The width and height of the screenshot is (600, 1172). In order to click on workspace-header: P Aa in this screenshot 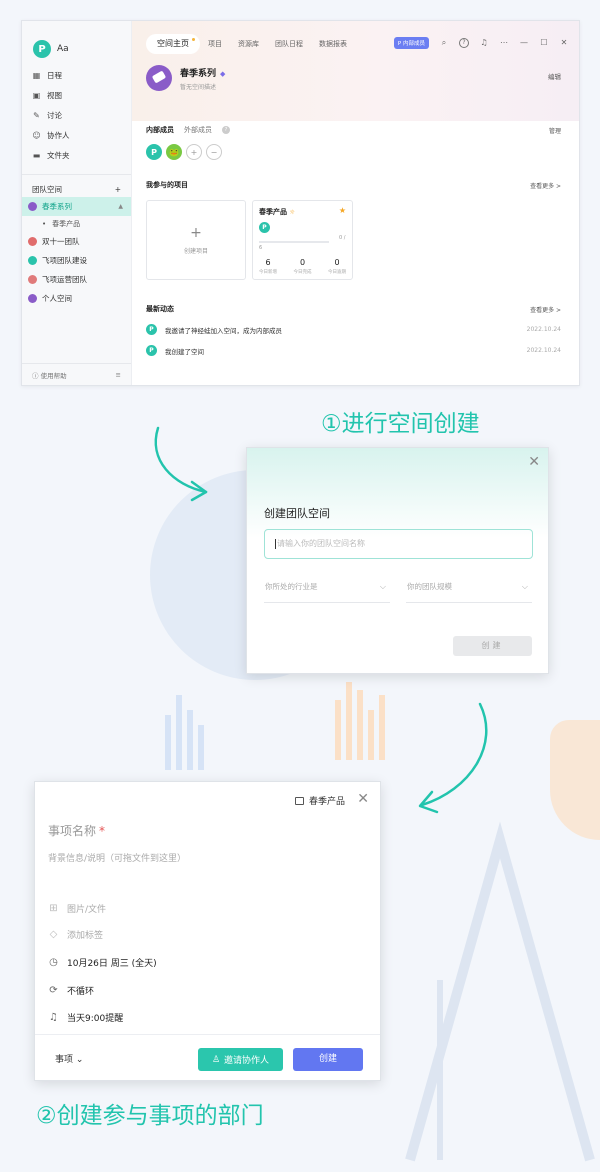, I will do `click(76, 43)`.